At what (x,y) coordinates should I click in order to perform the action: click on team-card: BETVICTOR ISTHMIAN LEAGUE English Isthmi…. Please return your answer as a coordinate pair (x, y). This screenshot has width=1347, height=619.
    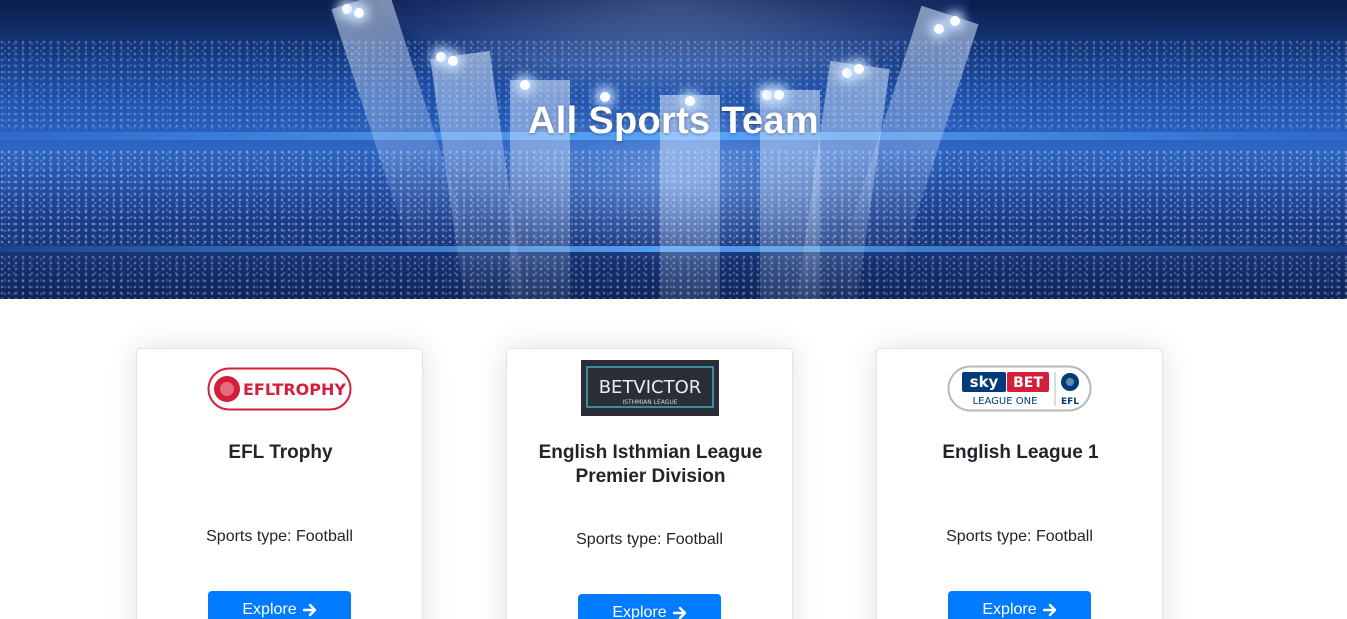
    Looking at the image, I should click on (649, 483).